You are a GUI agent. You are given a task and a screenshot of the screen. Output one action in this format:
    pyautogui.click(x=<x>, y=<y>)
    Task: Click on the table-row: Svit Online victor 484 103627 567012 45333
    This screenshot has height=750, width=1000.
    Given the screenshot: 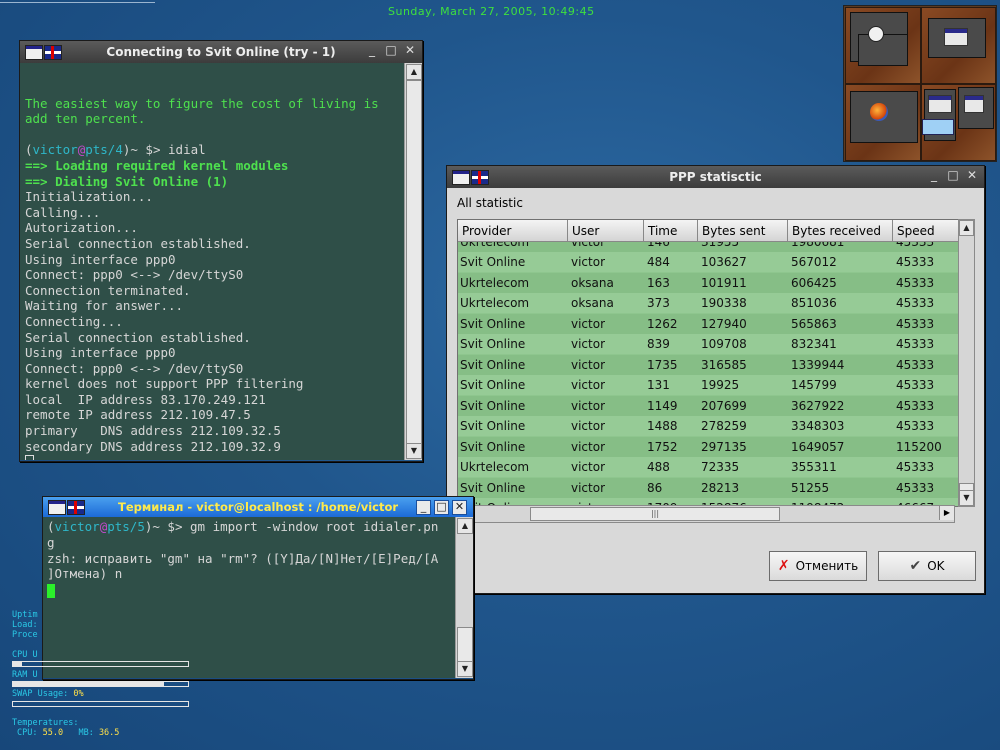 What is the action you would take?
    pyautogui.click(x=710, y=262)
    